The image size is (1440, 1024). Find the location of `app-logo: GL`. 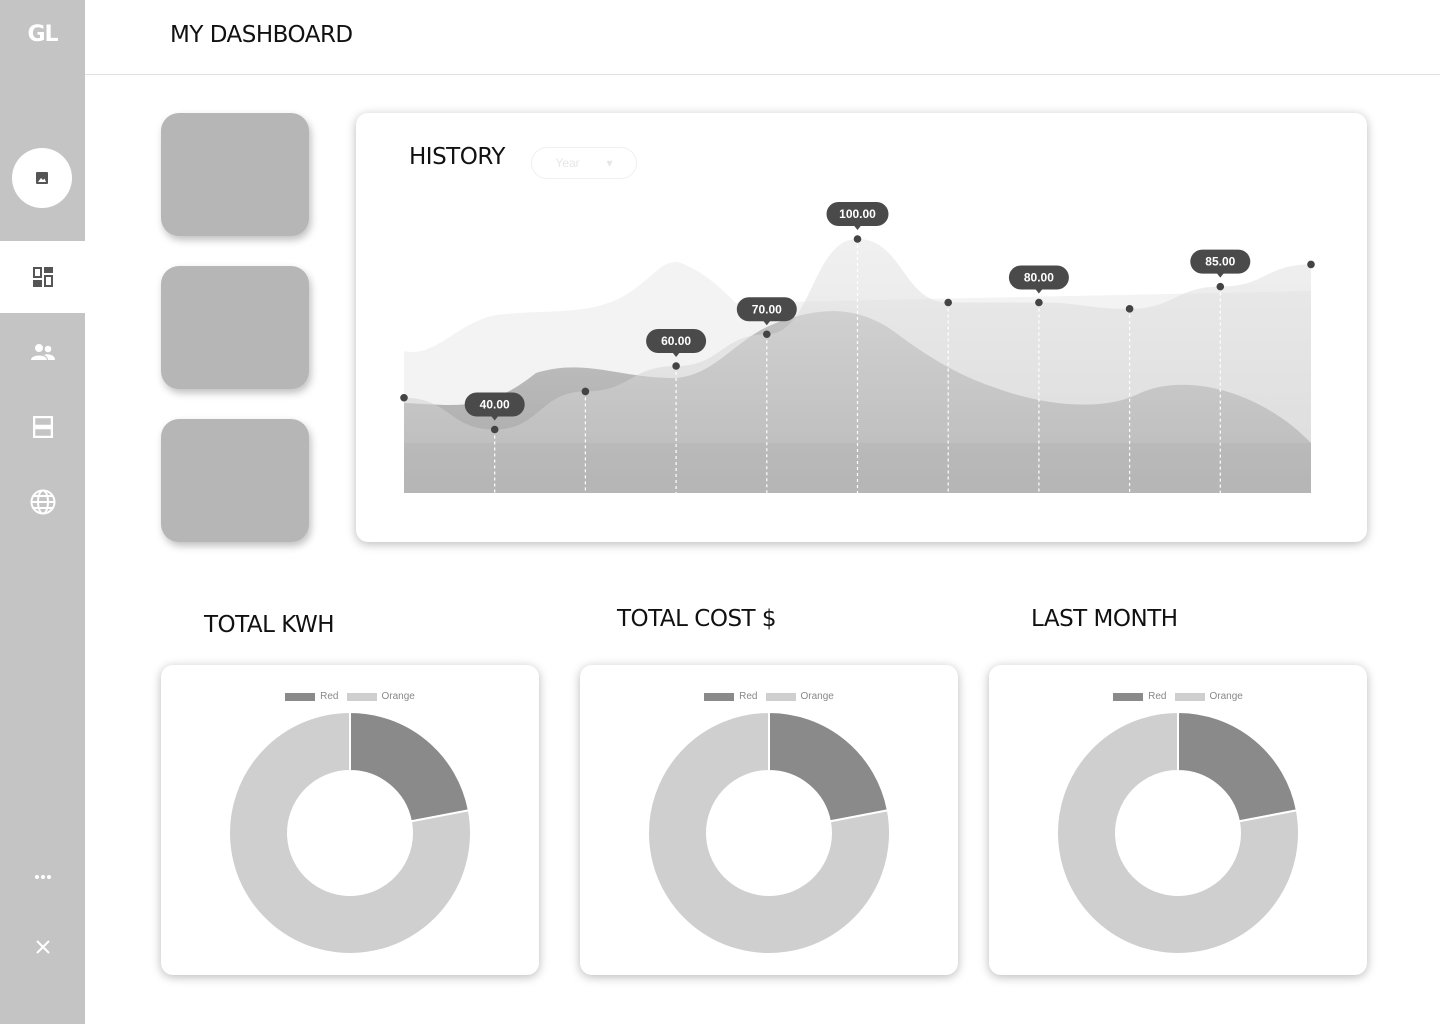

app-logo: GL is located at coordinates (42, 34).